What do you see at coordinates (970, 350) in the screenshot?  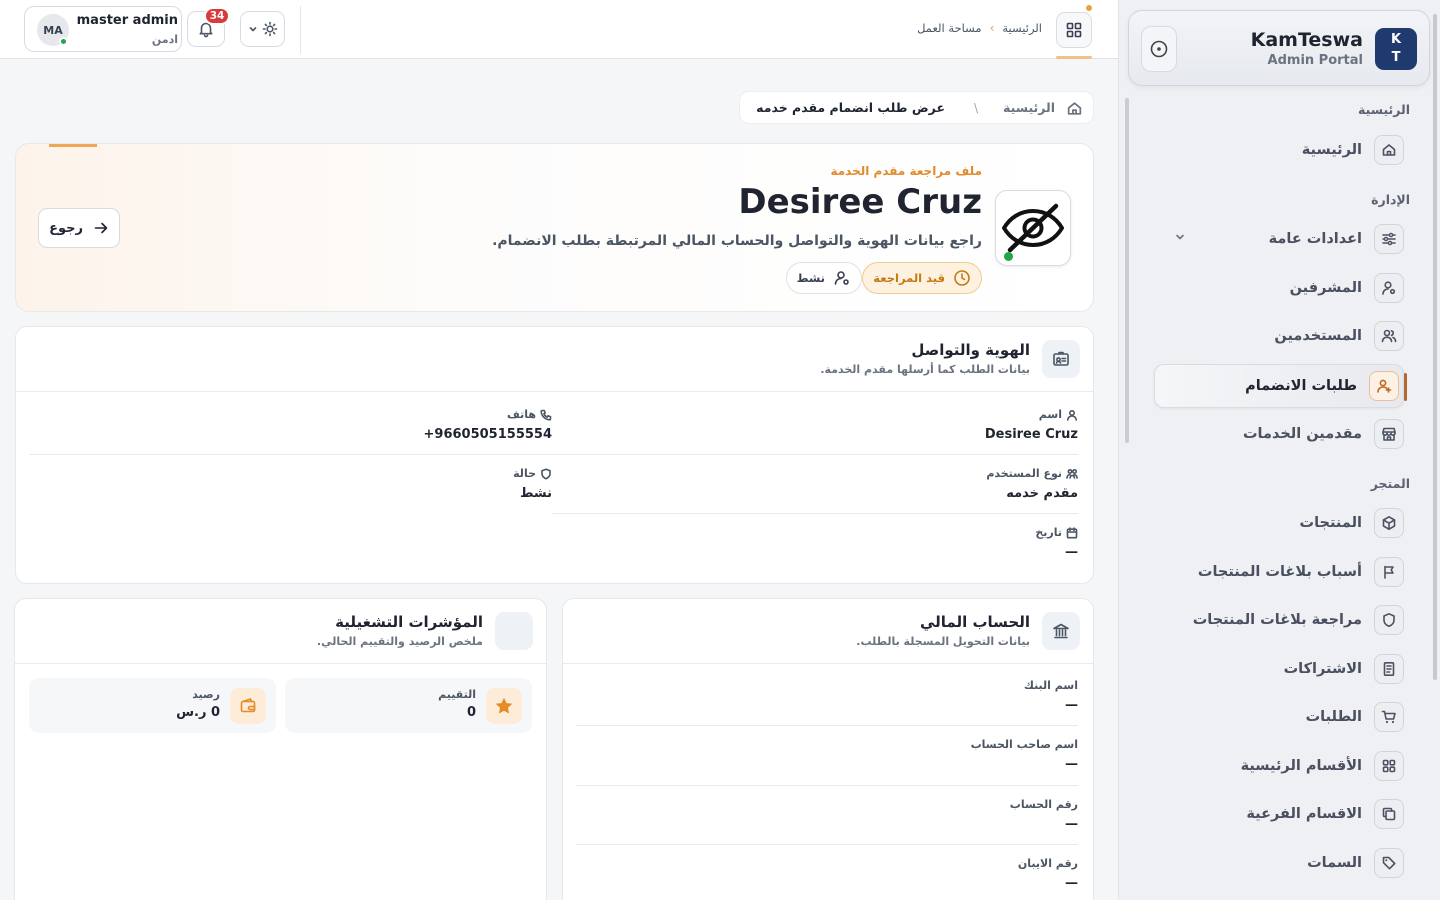 I see `card-title: الهوية والتواصل` at bounding box center [970, 350].